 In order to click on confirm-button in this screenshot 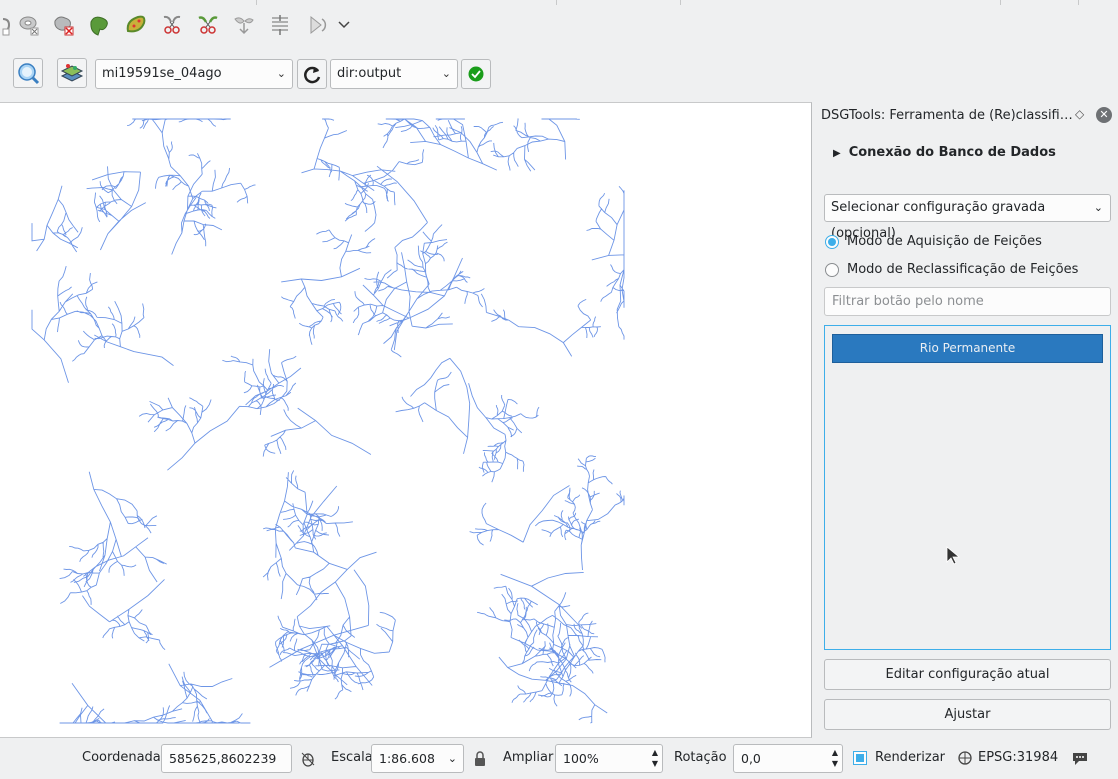, I will do `click(476, 74)`.